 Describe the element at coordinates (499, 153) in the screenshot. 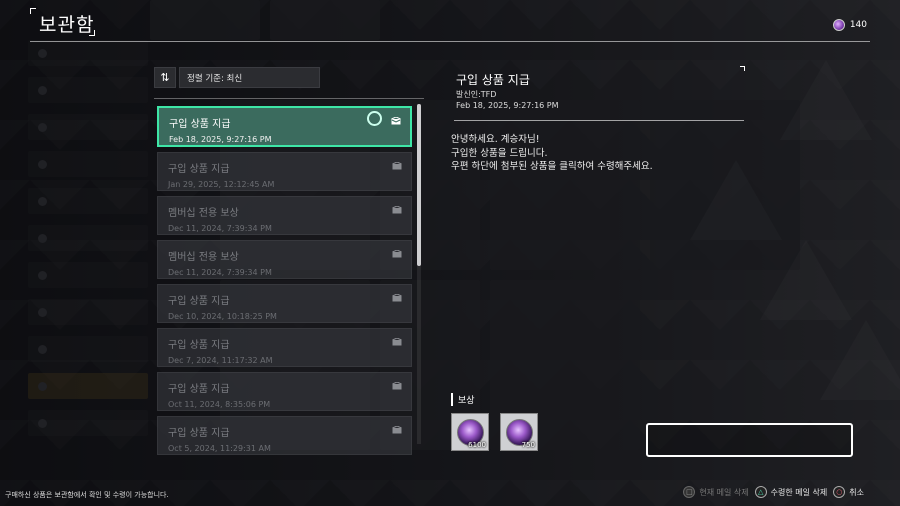

I see `mail-body-line: 구입한 상품을 드립니다.` at that location.